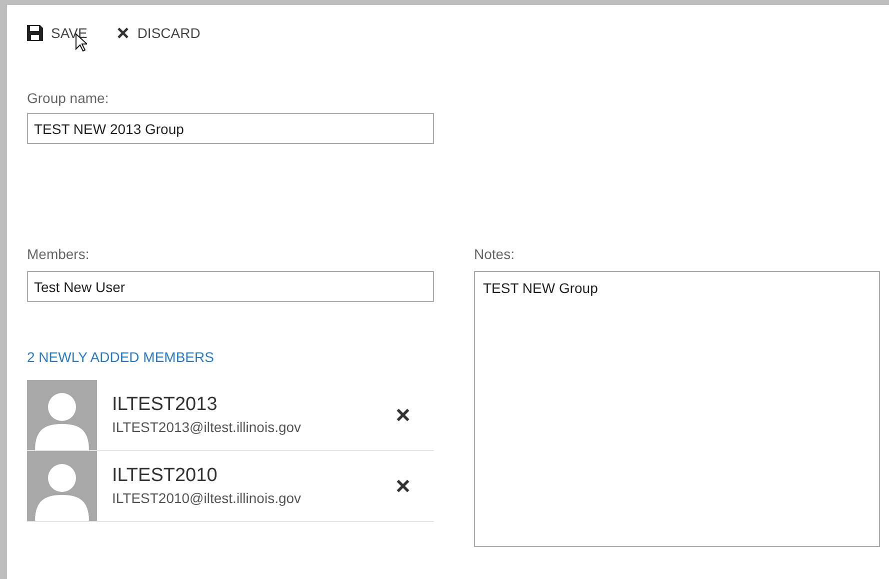 The height and width of the screenshot is (579, 889). Describe the element at coordinates (495, 254) in the screenshot. I see `field-label: Notes:` at that location.